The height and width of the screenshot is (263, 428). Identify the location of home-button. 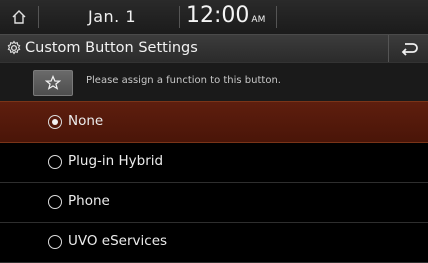
(19, 17).